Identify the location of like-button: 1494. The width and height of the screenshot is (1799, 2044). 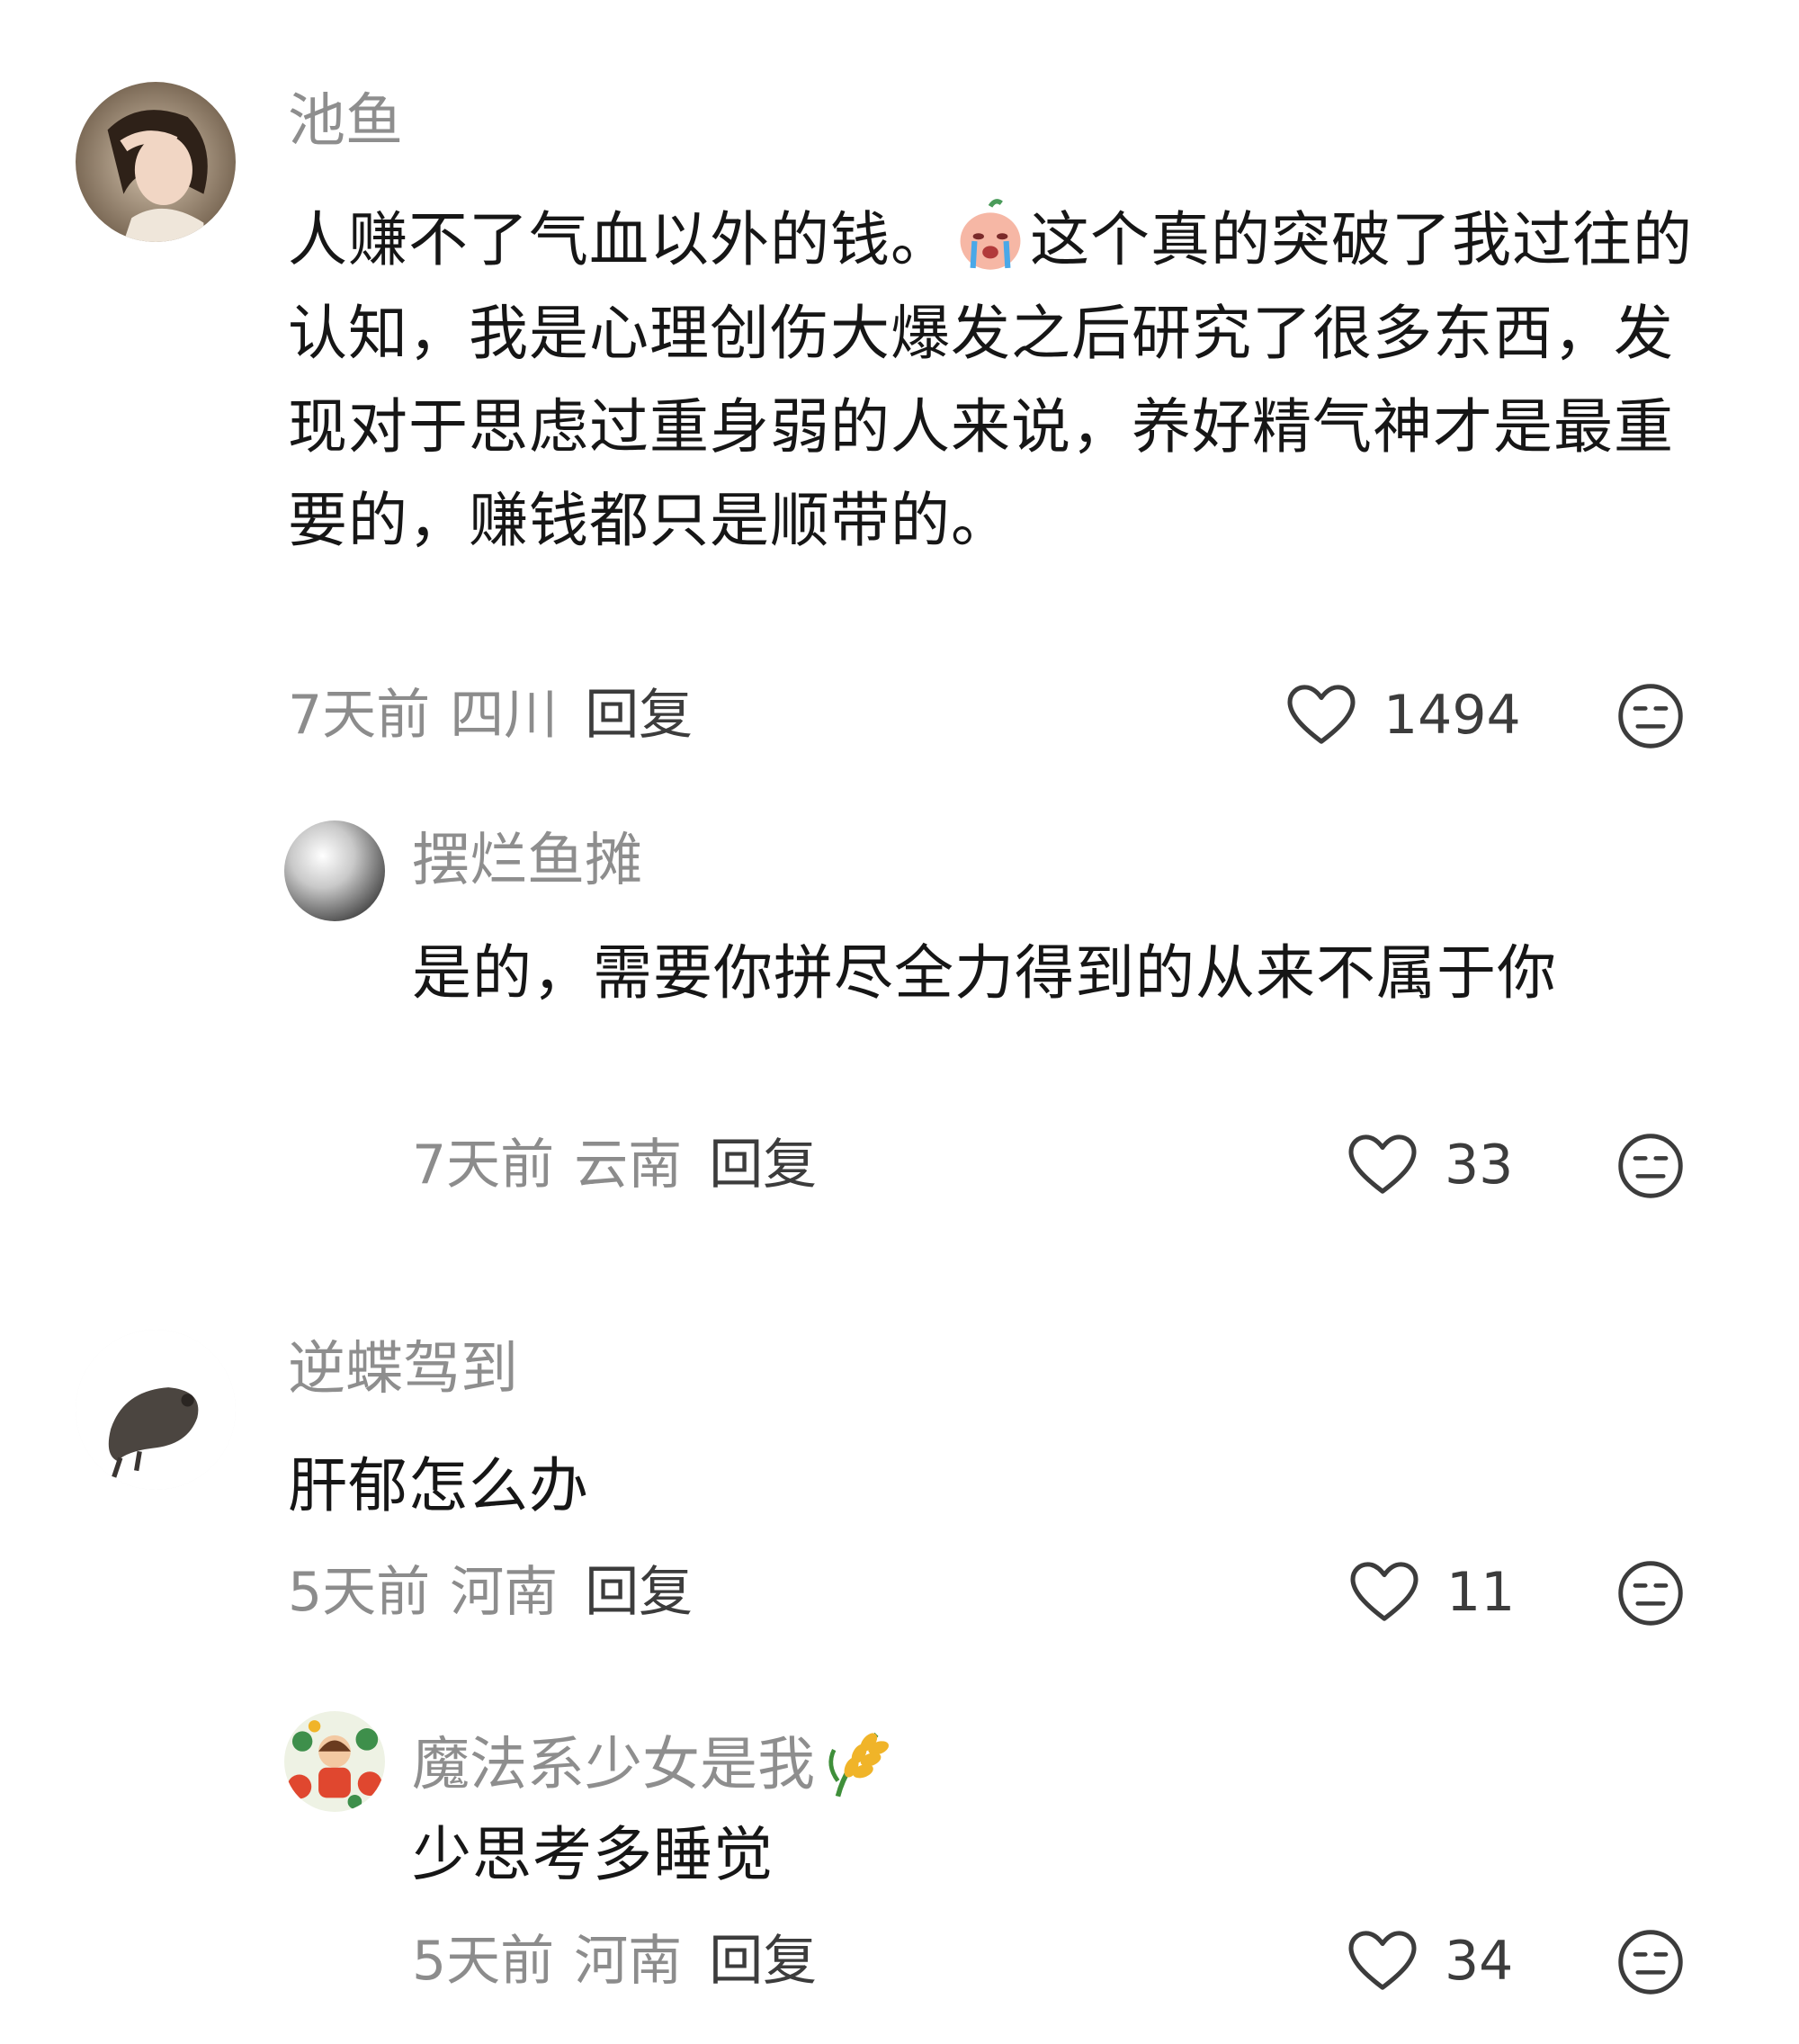
(1403, 715).